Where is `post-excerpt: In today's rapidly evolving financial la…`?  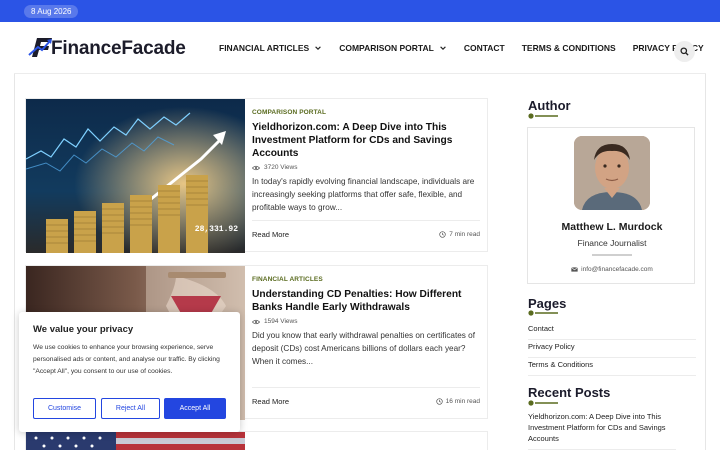
post-excerpt: In today's rapidly evolving financial la… is located at coordinates (363, 194).